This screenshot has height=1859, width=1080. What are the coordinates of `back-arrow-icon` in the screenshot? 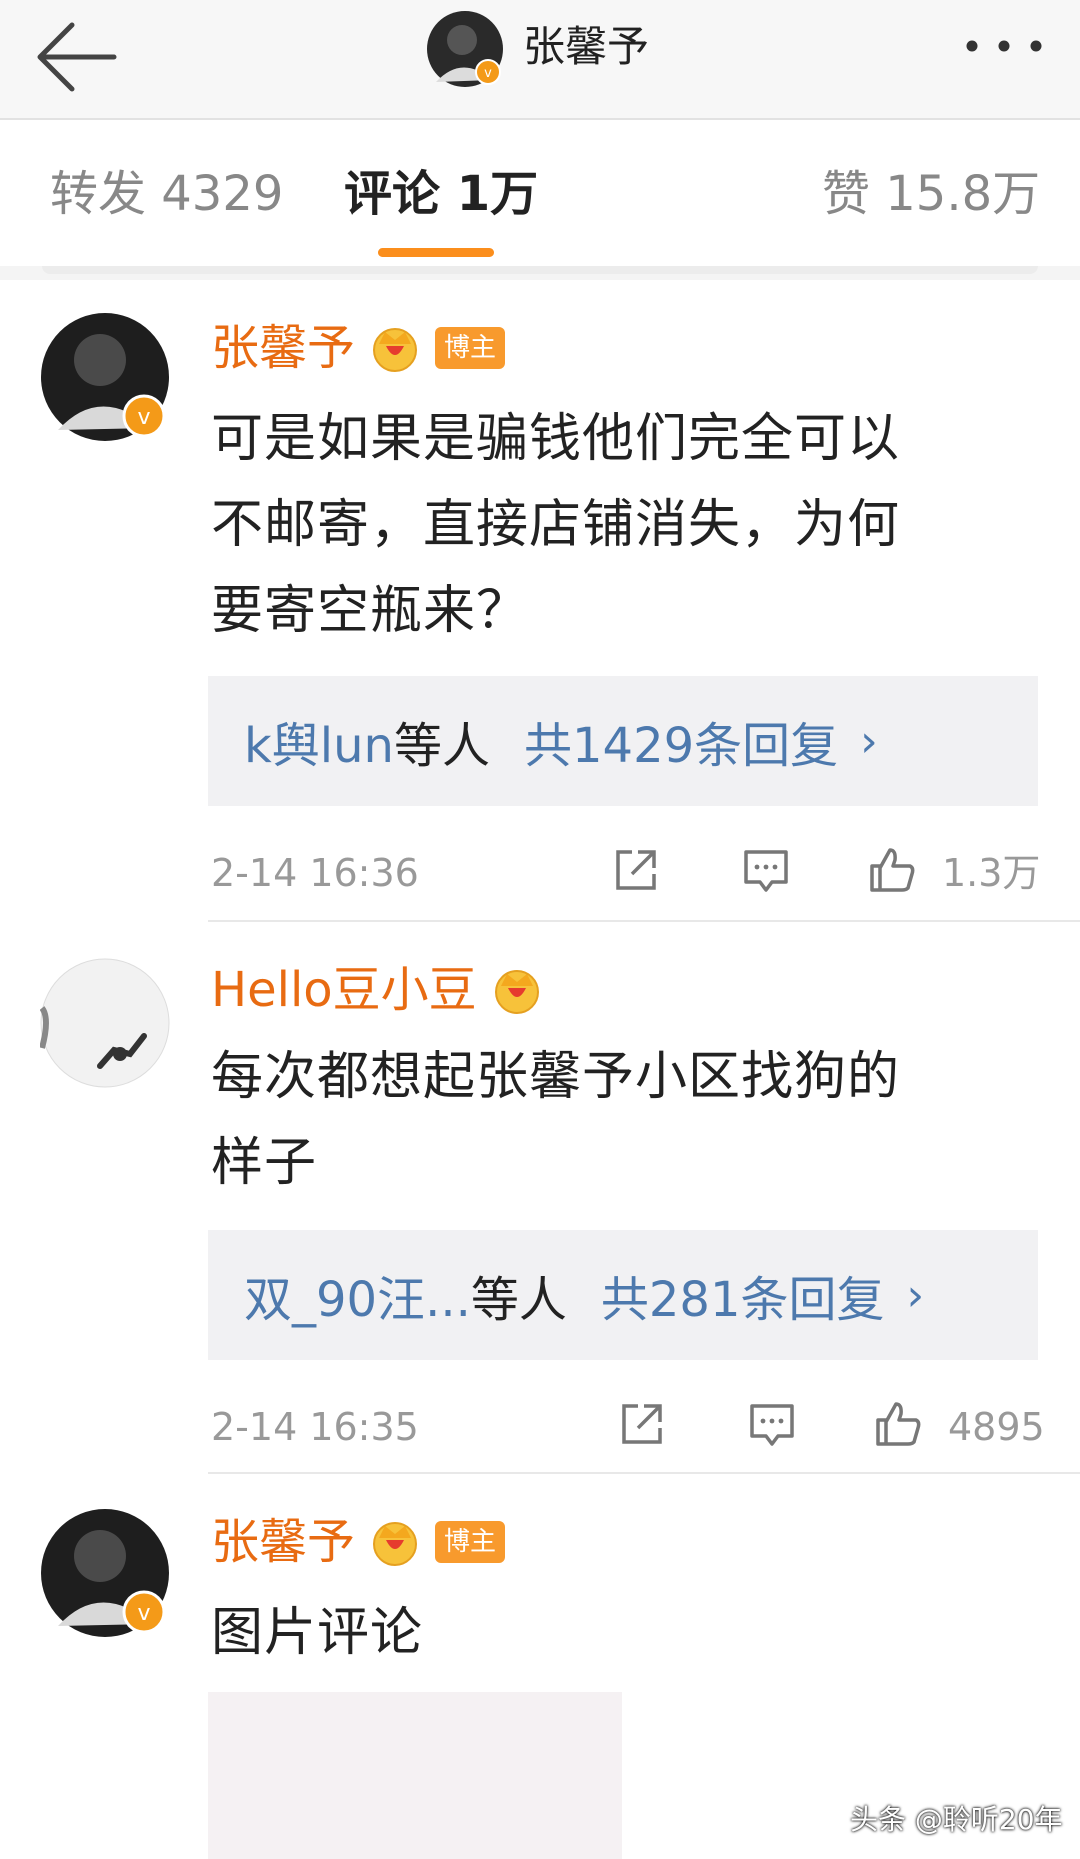 It's located at (78, 57).